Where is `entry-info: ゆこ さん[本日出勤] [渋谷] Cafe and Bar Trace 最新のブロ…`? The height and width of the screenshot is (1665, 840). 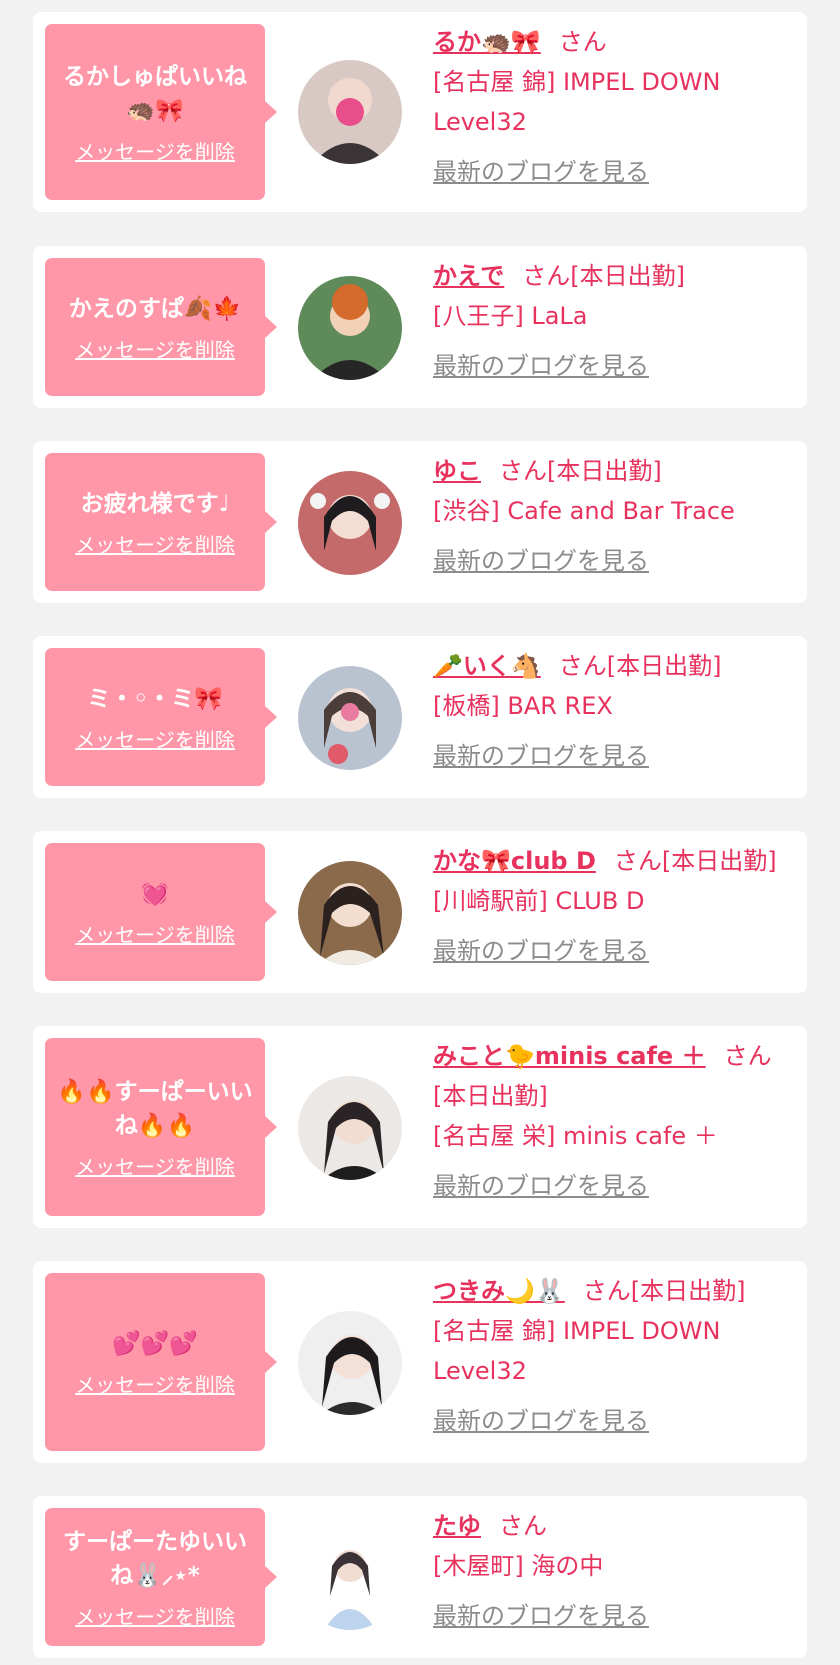 entry-info: ゆこ さん[本日出勤] [渋谷] Cafe and Bar Trace 最新のブロ… is located at coordinates (615, 516).